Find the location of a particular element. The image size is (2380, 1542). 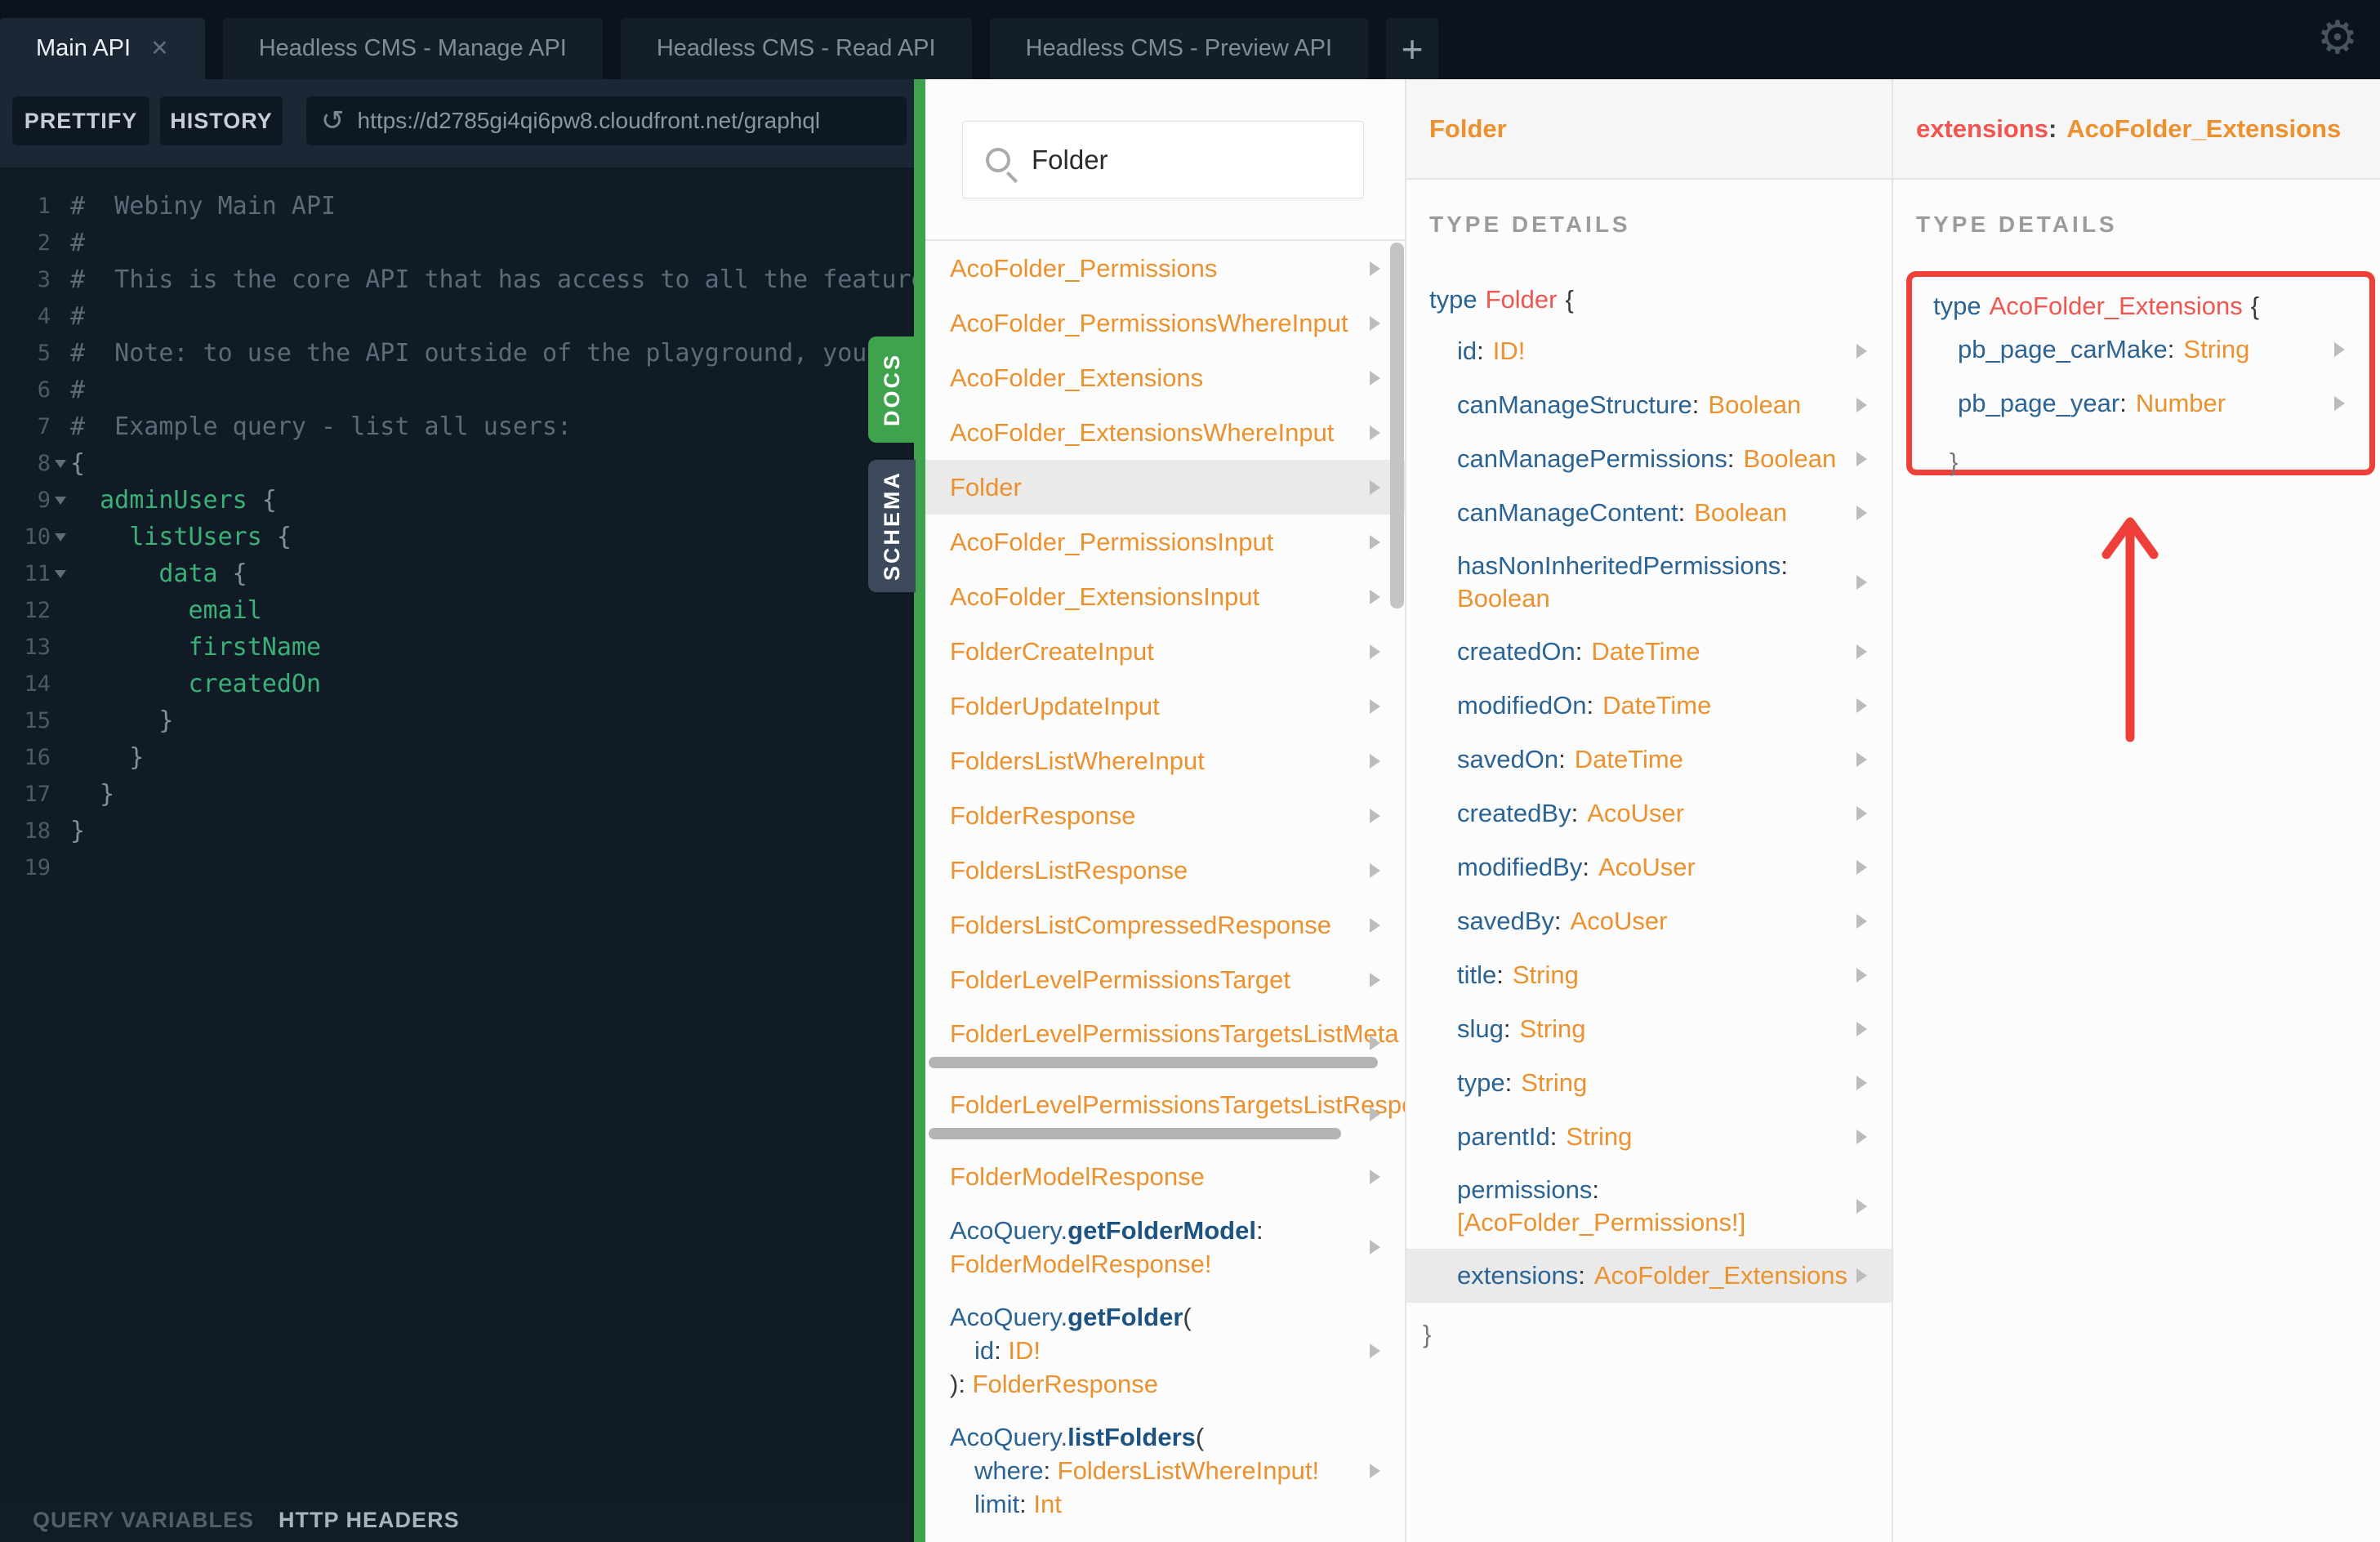

field-row: extensions: AcoFolder_Extensions is located at coordinates (1649, 1276).